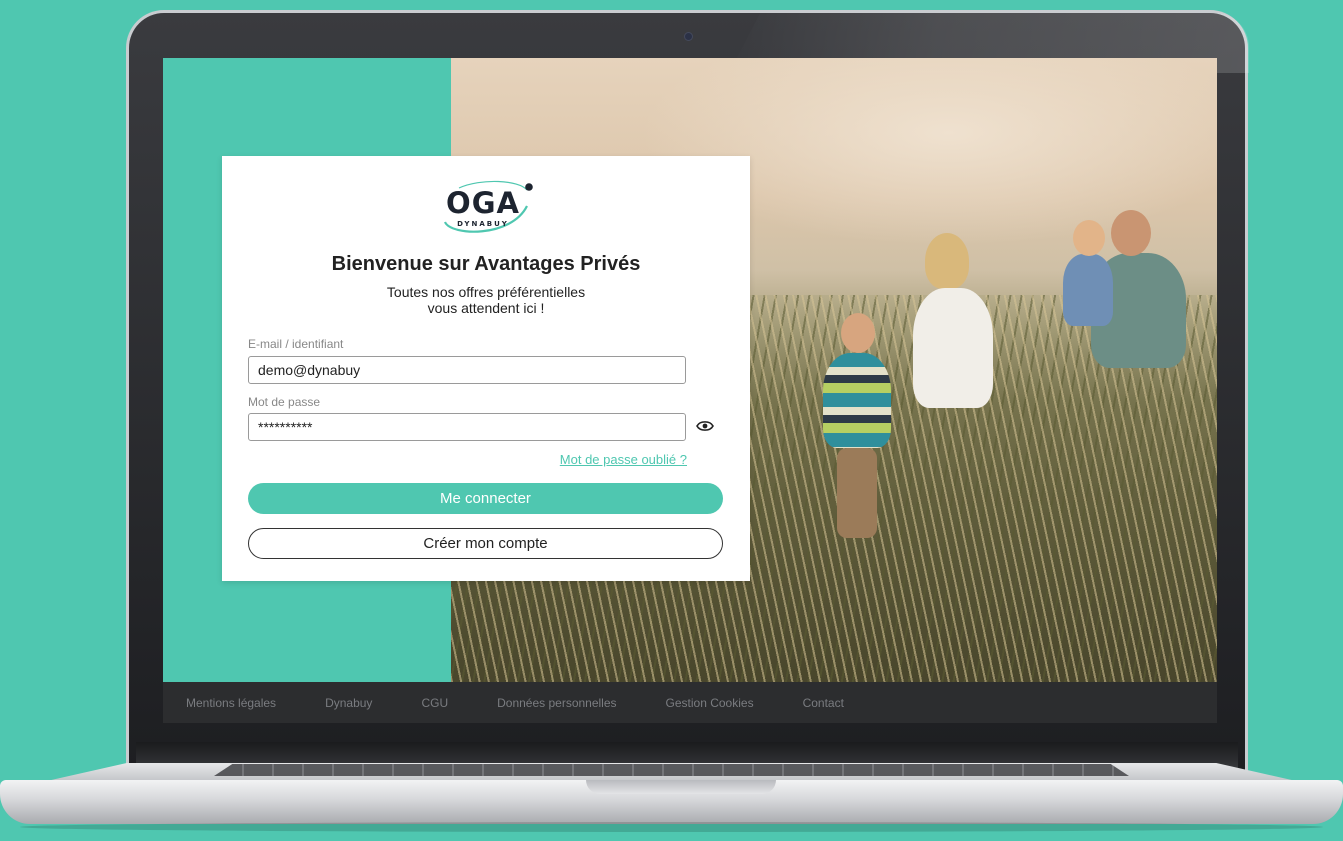 The width and height of the screenshot is (1343, 841). What do you see at coordinates (623, 459) in the screenshot?
I see `forgot-password-link: Mot de passe oublié ?` at bounding box center [623, 459].